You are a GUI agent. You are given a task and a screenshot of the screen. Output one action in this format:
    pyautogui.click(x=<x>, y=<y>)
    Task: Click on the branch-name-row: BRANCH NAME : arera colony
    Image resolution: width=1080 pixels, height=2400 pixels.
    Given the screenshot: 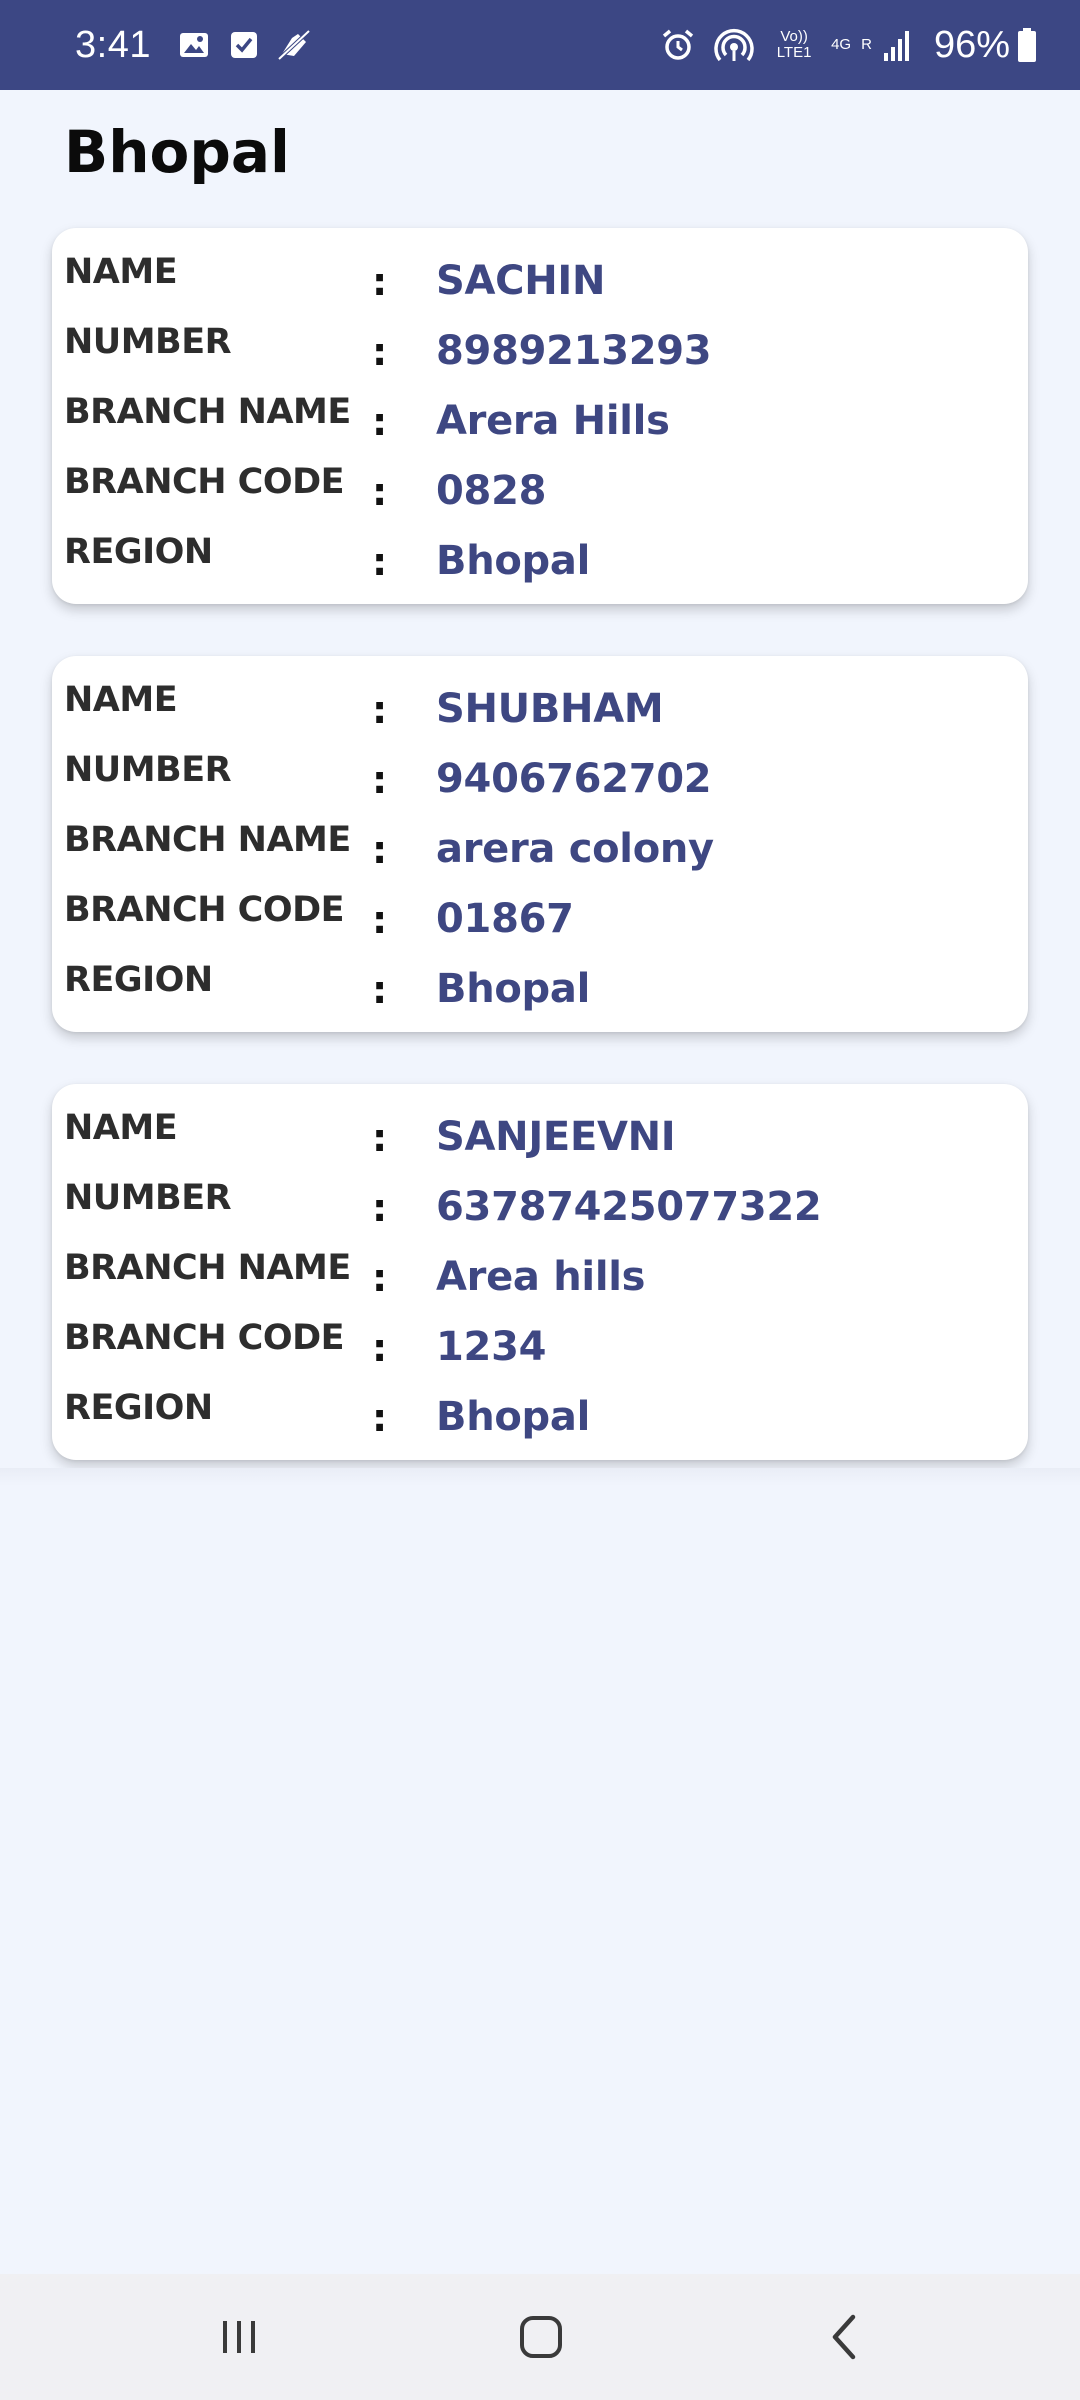 What is the action you would take?
    pyautogui.click(x=540, y=855)
    